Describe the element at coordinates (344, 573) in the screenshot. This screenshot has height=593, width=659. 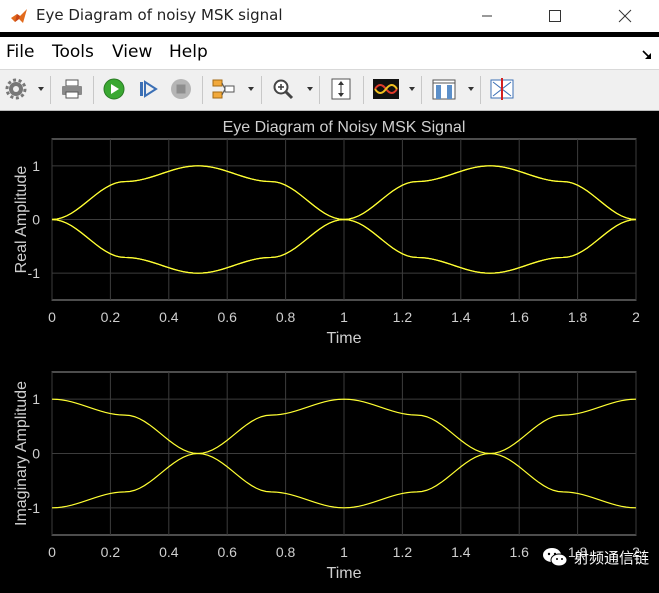
I see `chart2-x-axis-label: Time` at that location.